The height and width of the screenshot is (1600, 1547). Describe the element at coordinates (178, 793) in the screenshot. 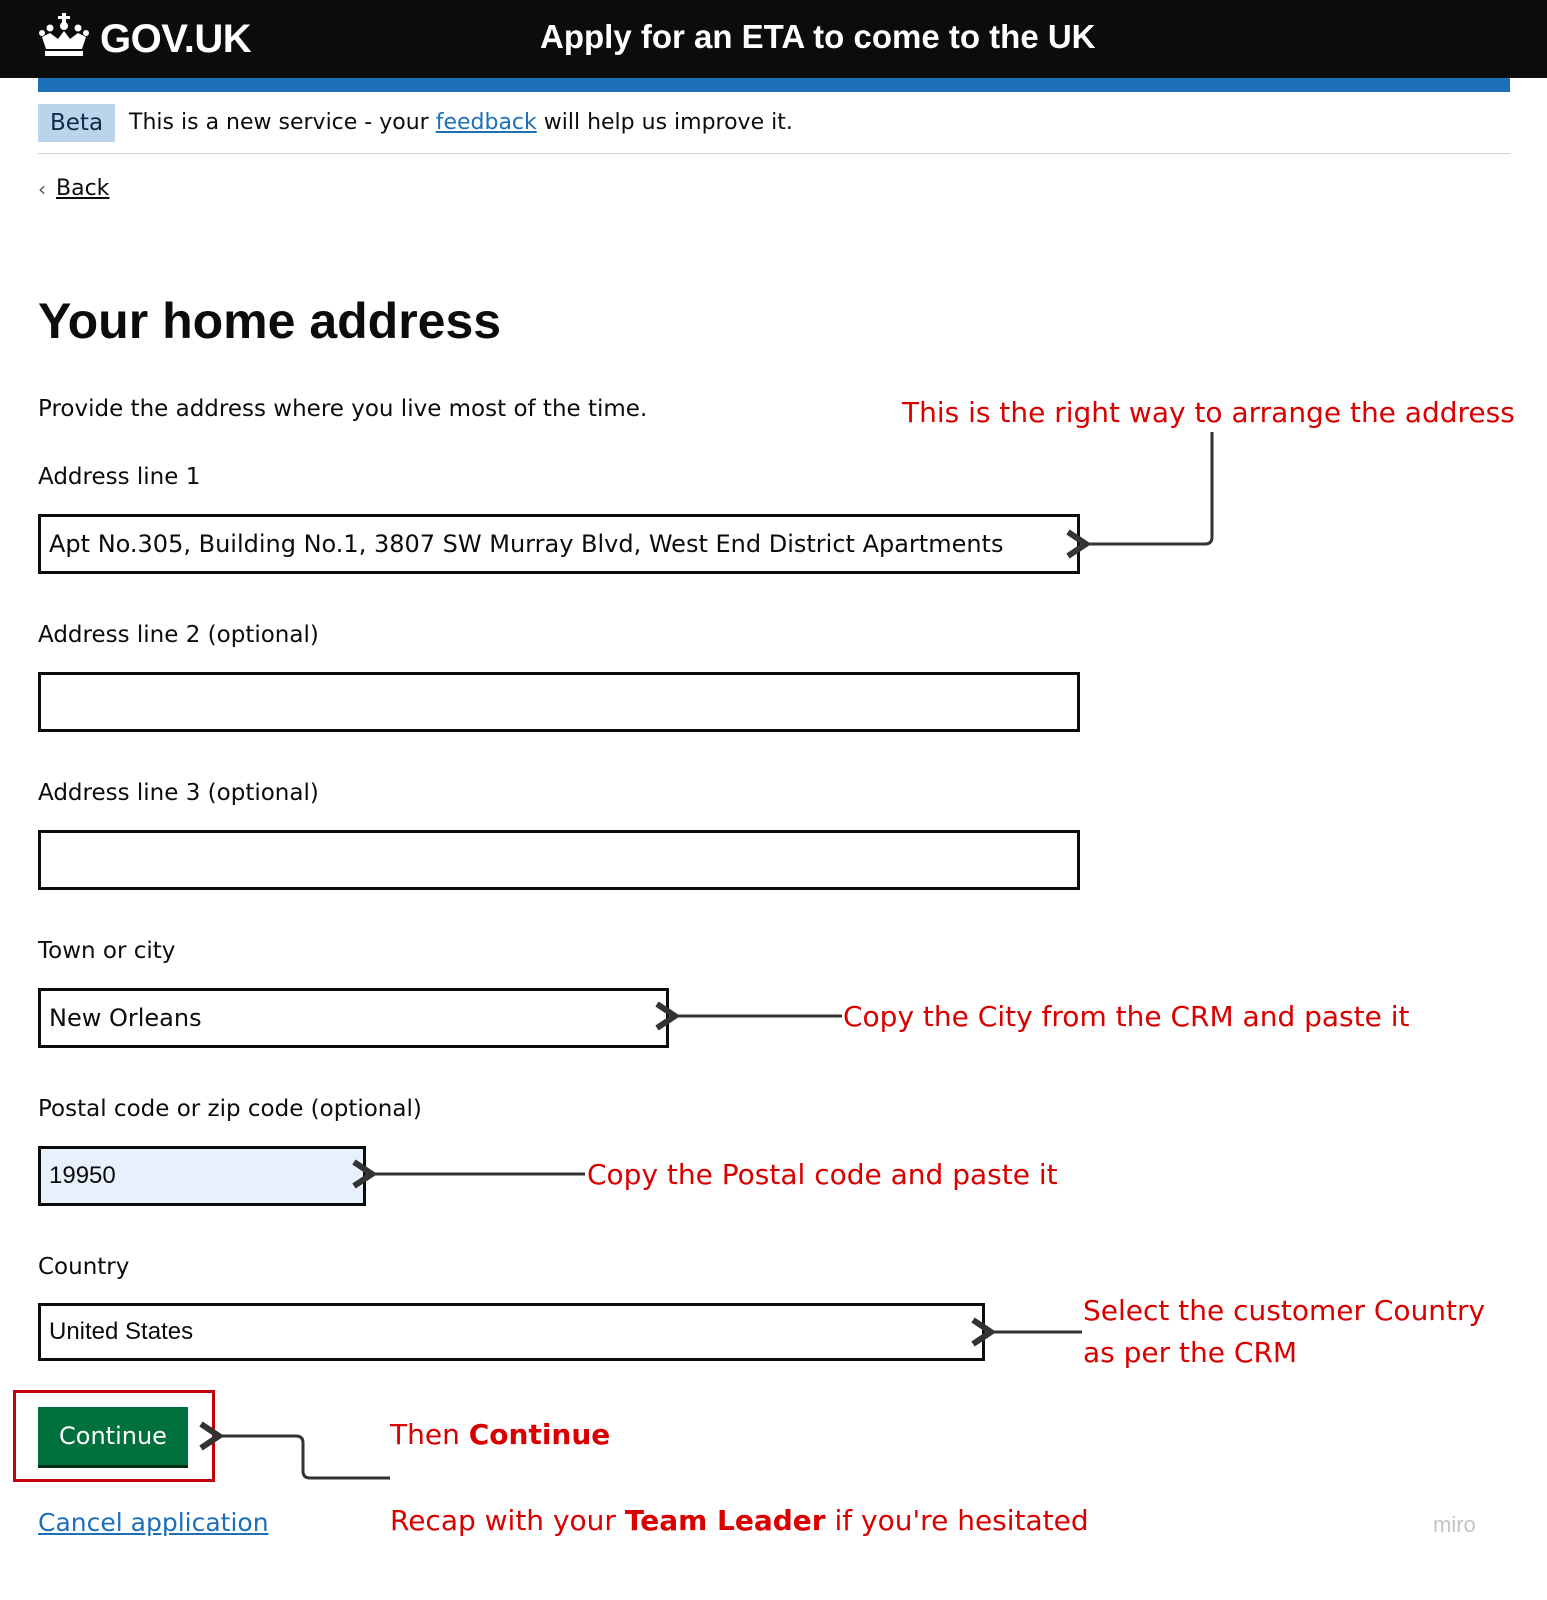

I see `address-line-3-label: Address line 3 (optional)` at that location.